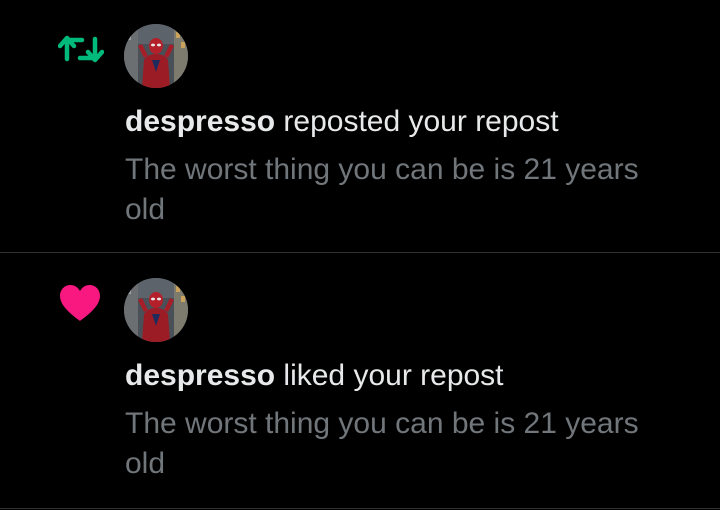 The height and width of the screenshot is (510, 720). Describe the element at coordinates (81, 49) in the screenshot. I see `repost-icon` at that location.